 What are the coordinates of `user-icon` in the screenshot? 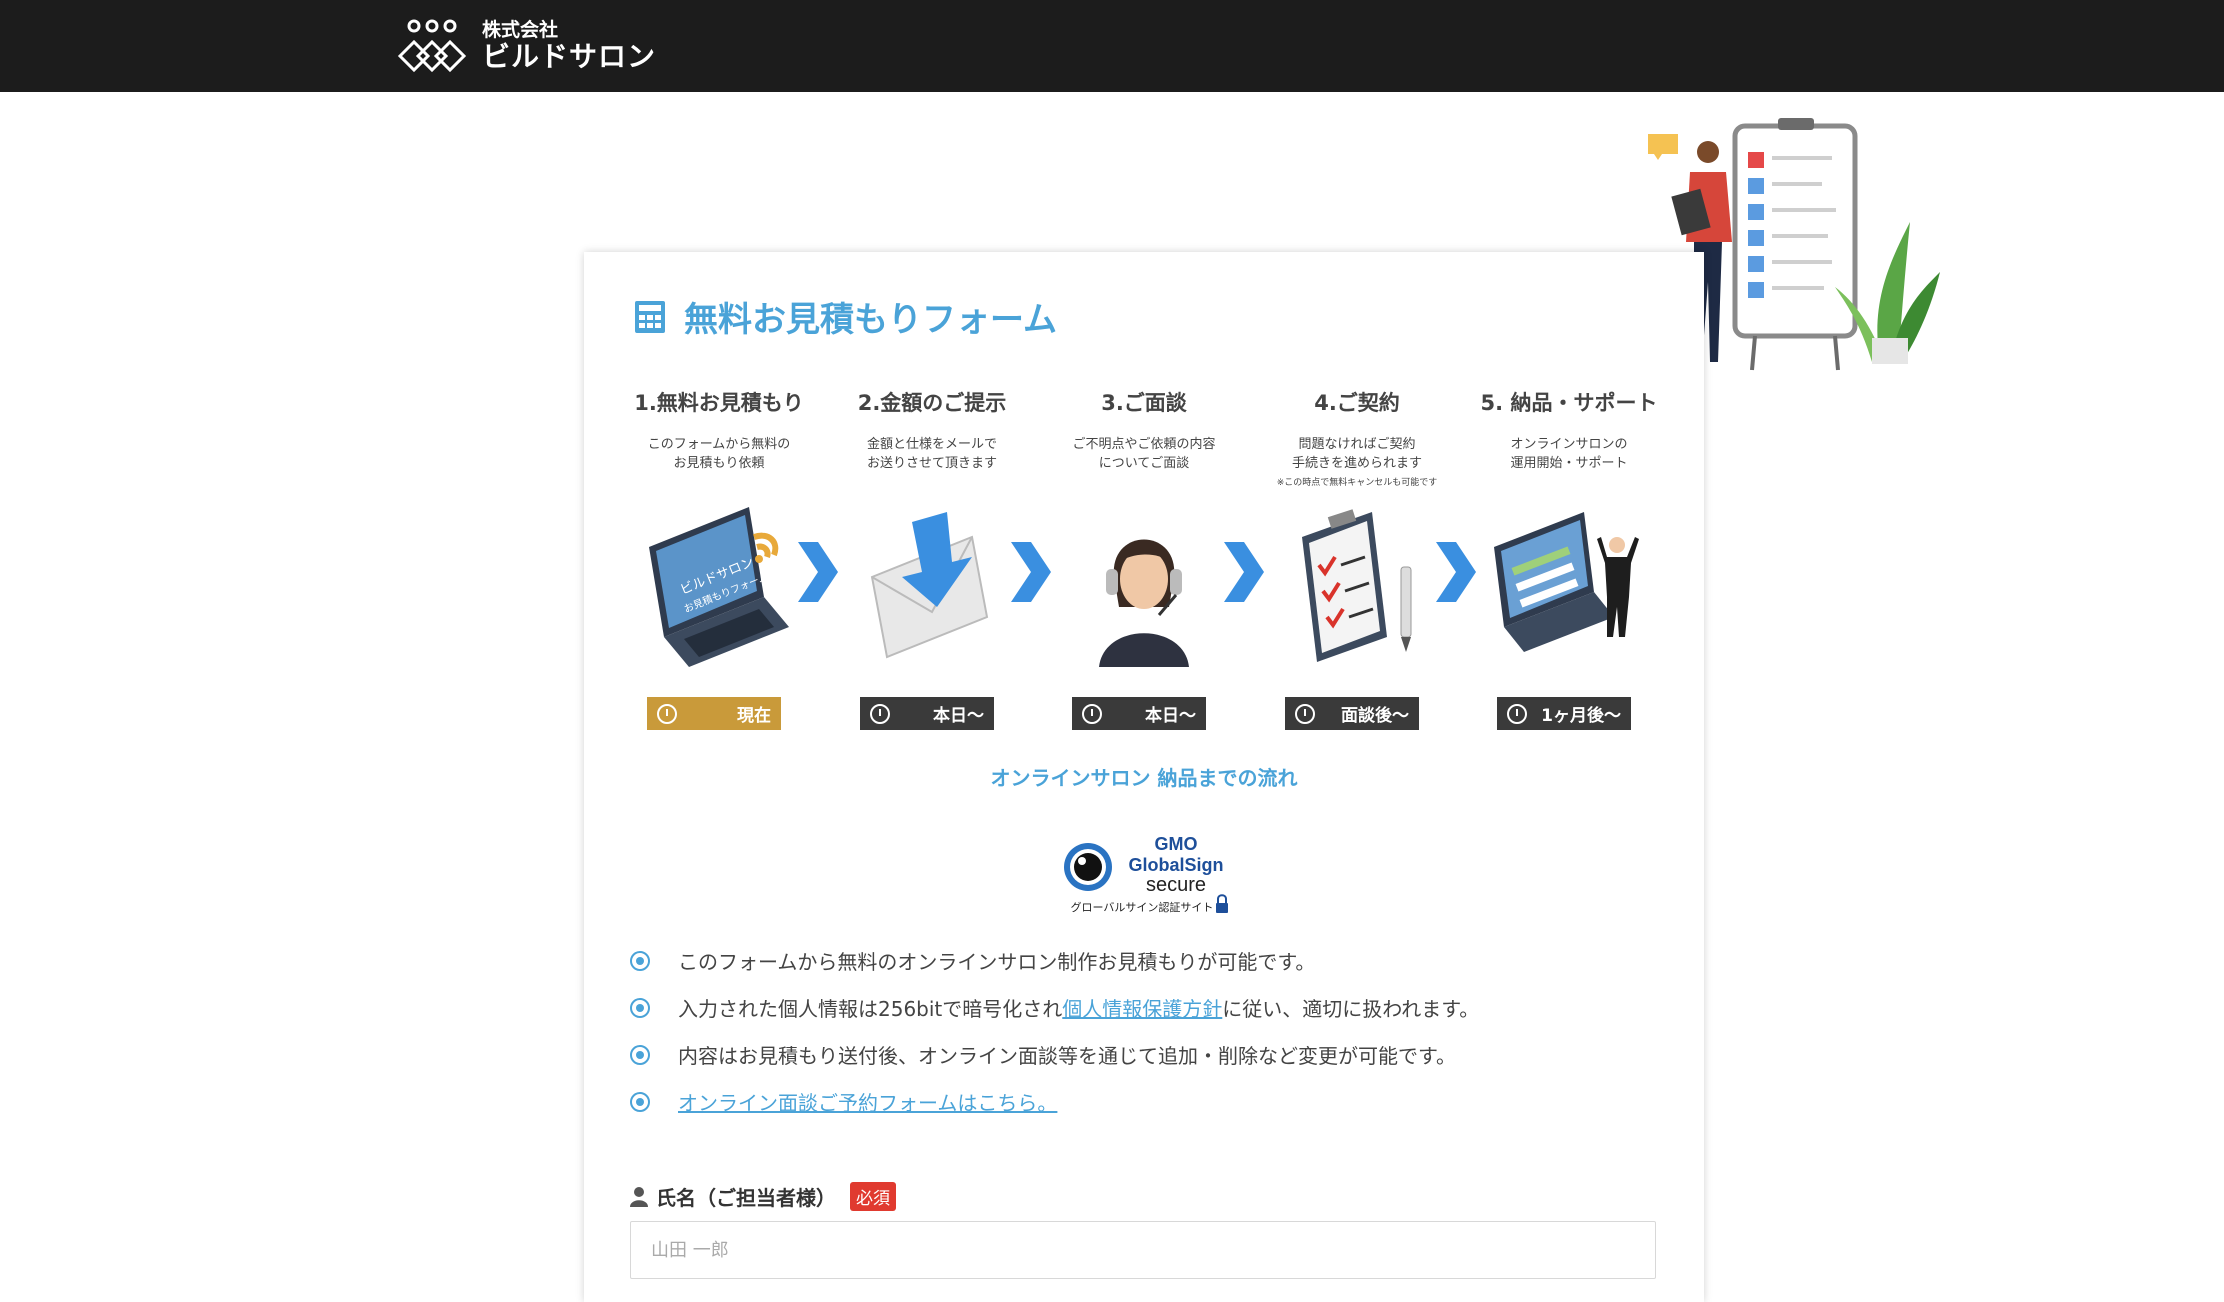 It's located at (639, 1196).